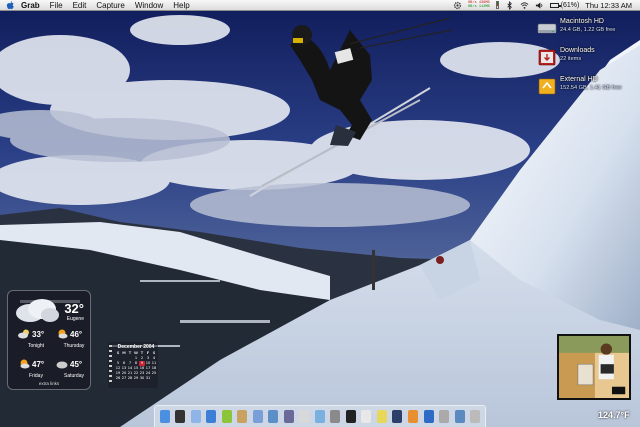 The height and width of the screenshot is (427, 640). Describe the element at coordinates (547, 28) in the screenshot. I see `hard-drive-icon` at that location.